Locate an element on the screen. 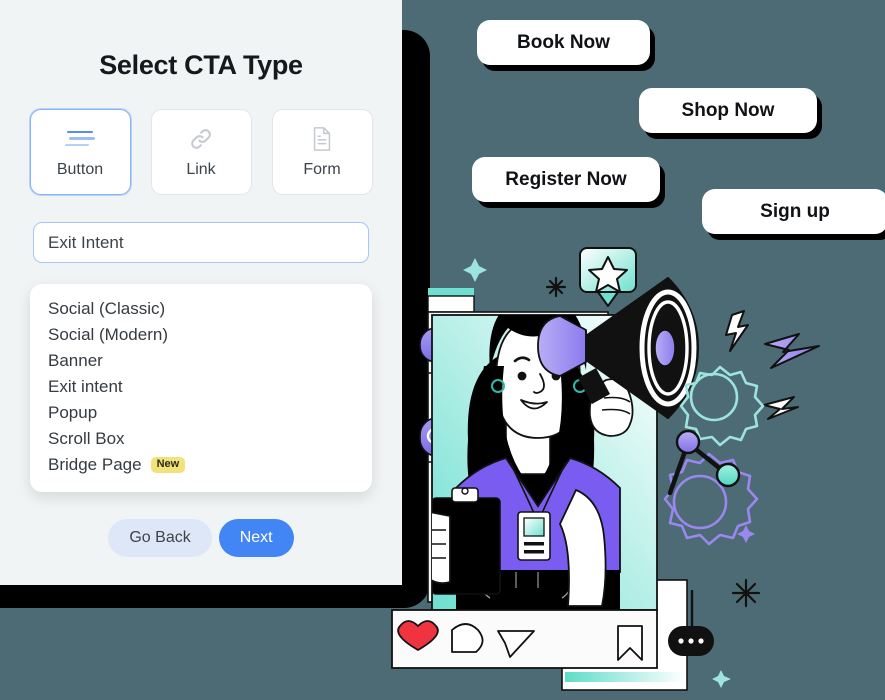  dropdown-option-label: Scroll Box is located at coordinates (86, 438).